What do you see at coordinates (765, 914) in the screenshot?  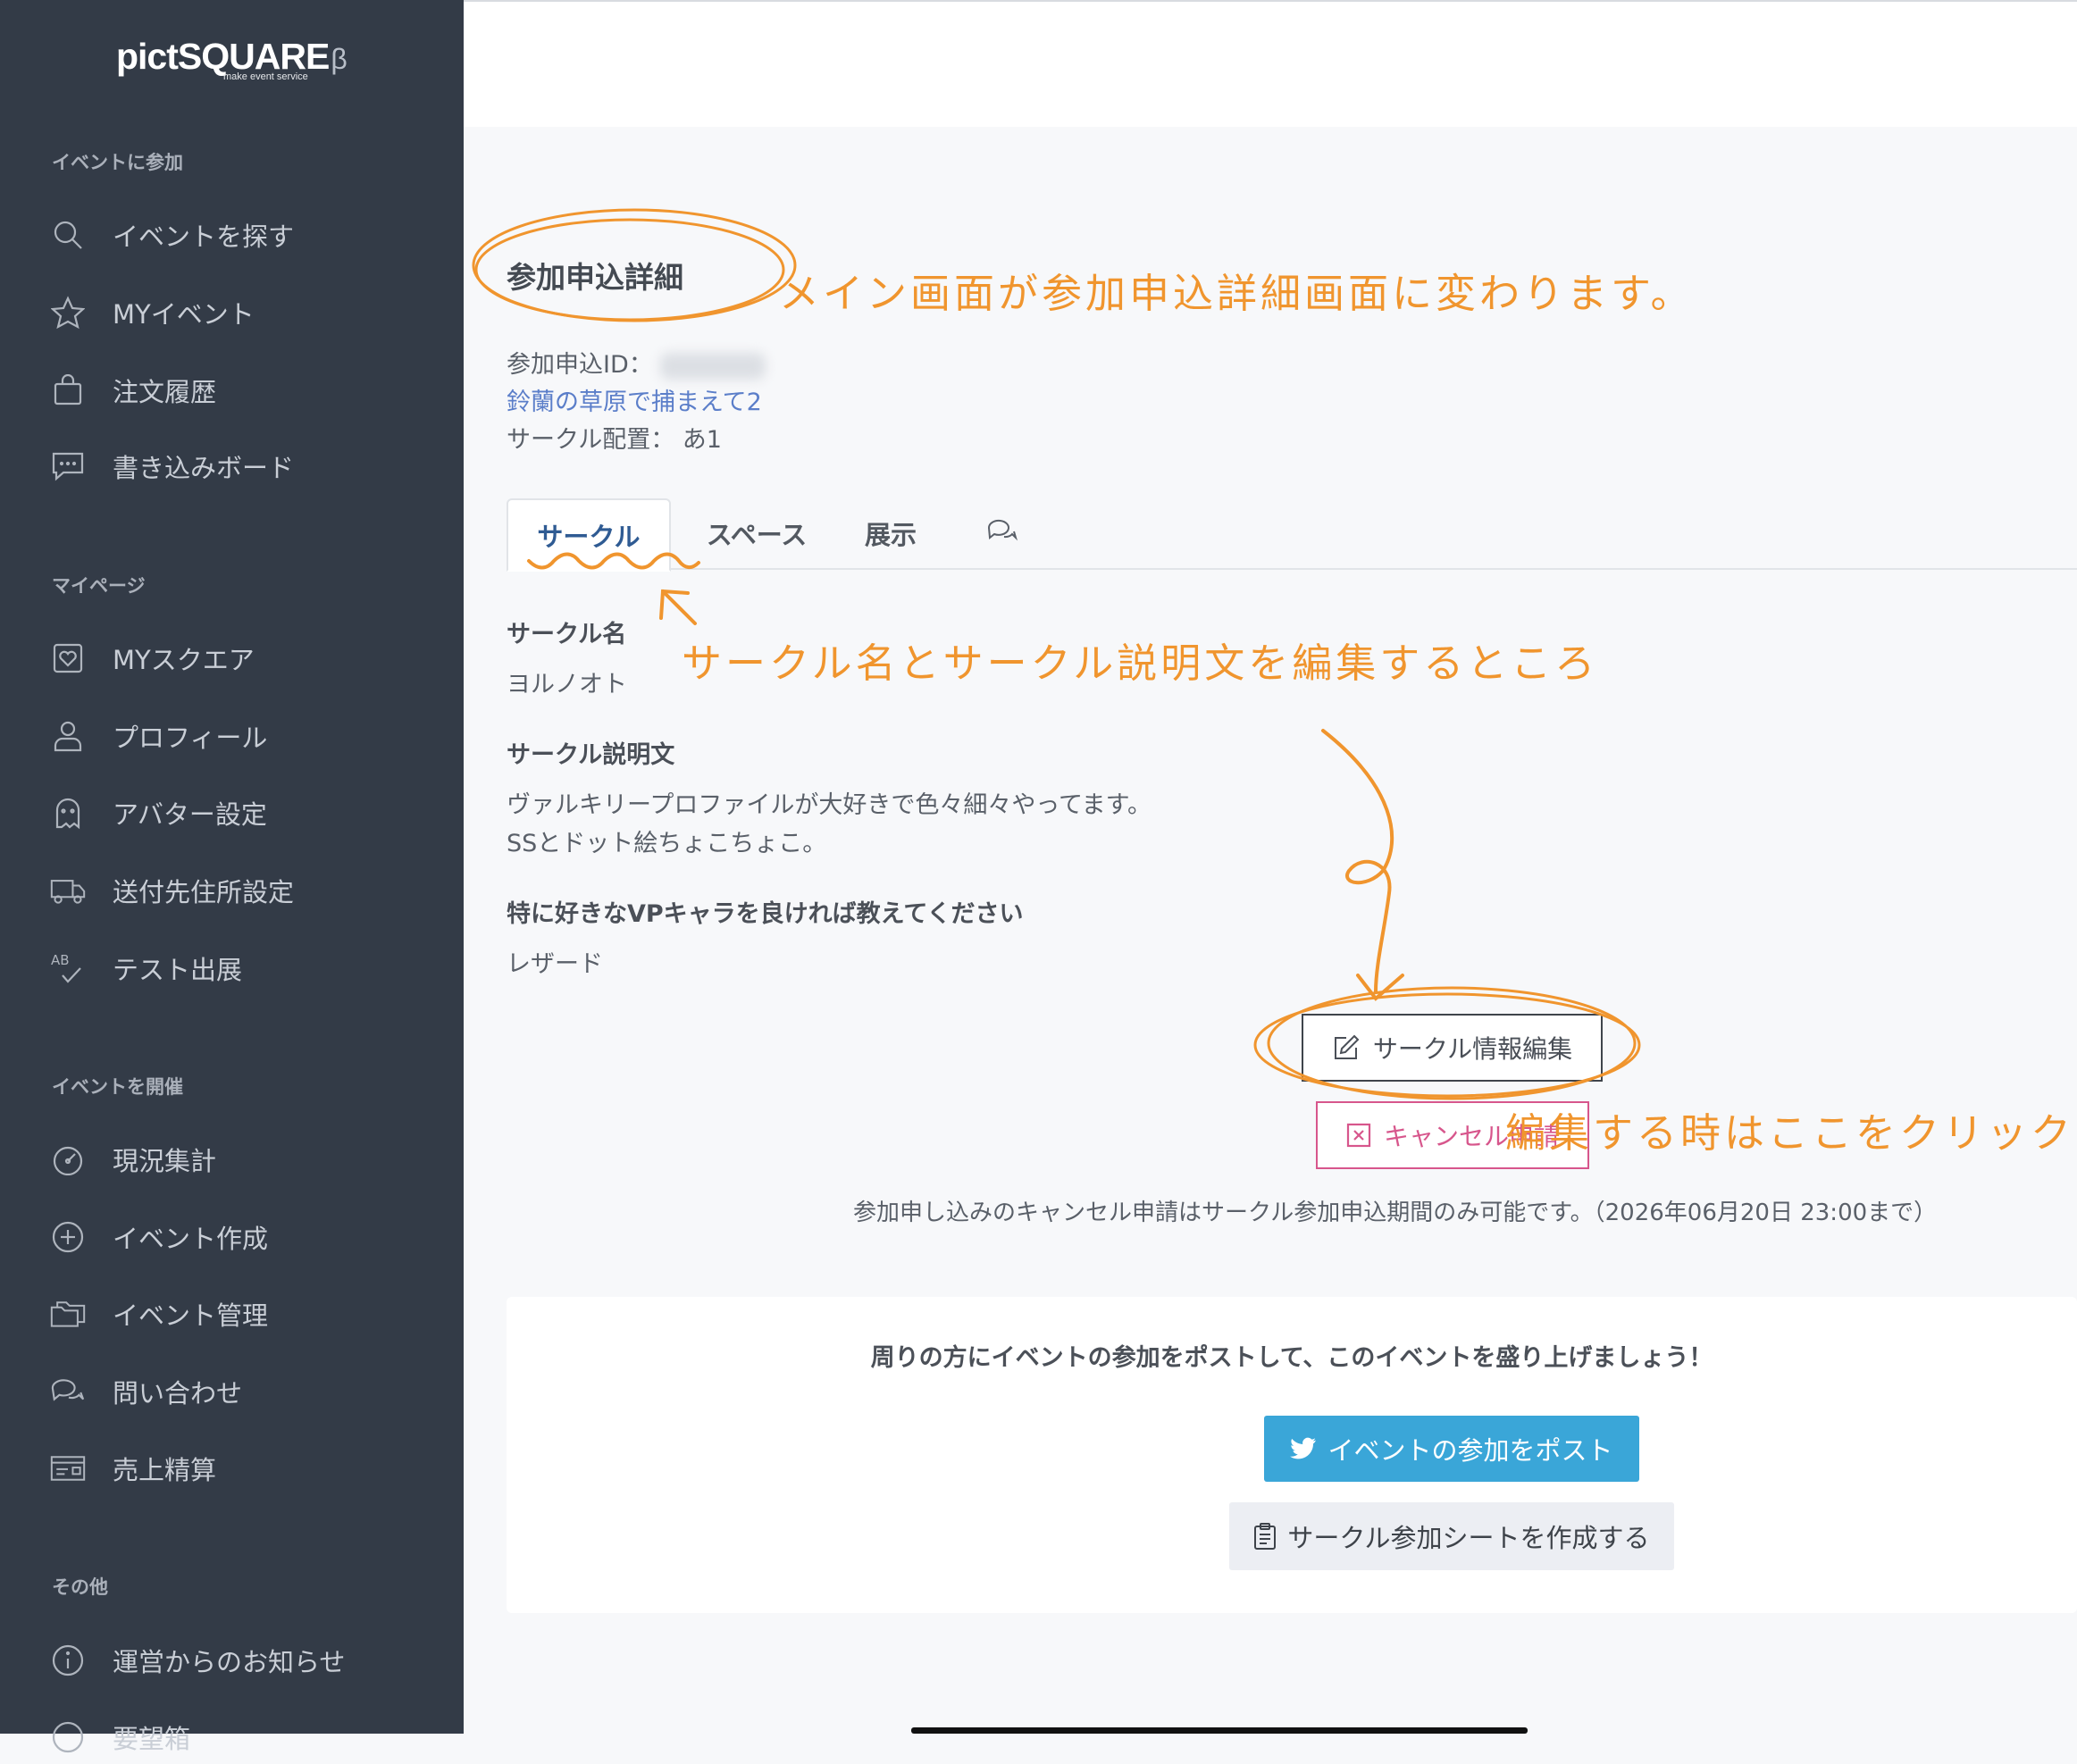 I see `question-label: 特に好きなVPキャラを良ければ教えてください` at bounding box center [765, 914].